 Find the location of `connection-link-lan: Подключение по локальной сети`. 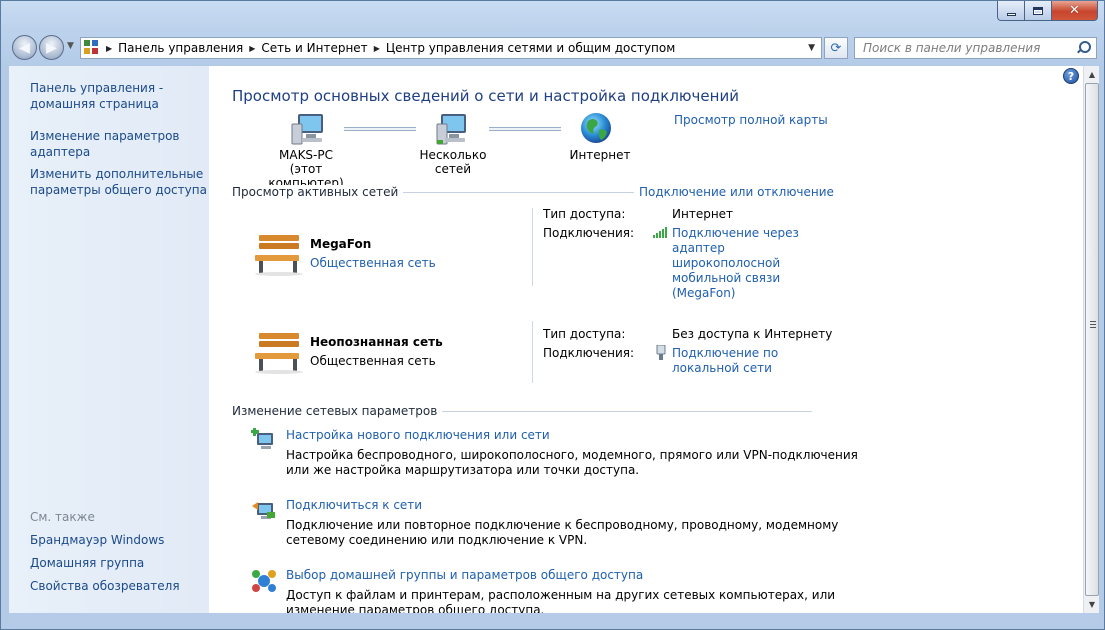

connection-link-lan: Подключение по локальной сети is located at coordinates (725, 361).